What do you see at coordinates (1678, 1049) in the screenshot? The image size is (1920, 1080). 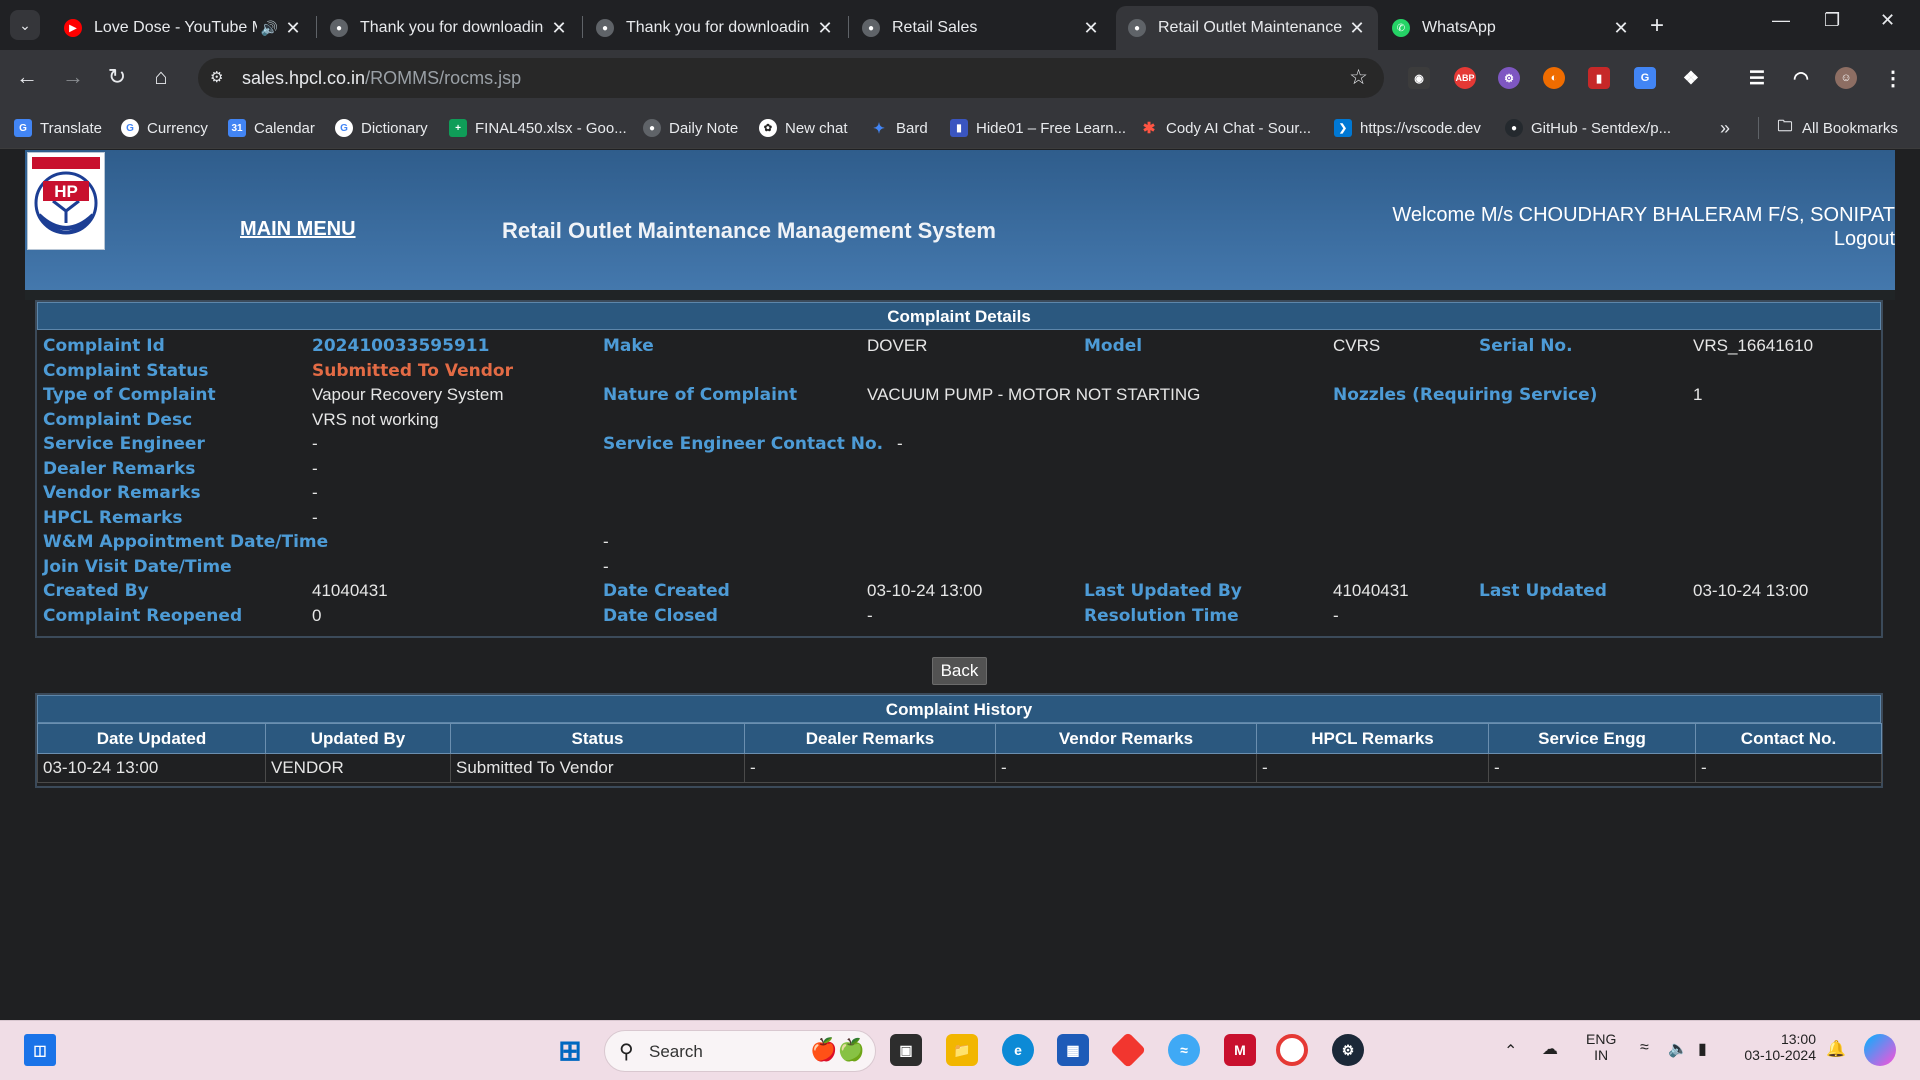 I see `volume-icon: 🔈` at bounding box center [1678, 1049].